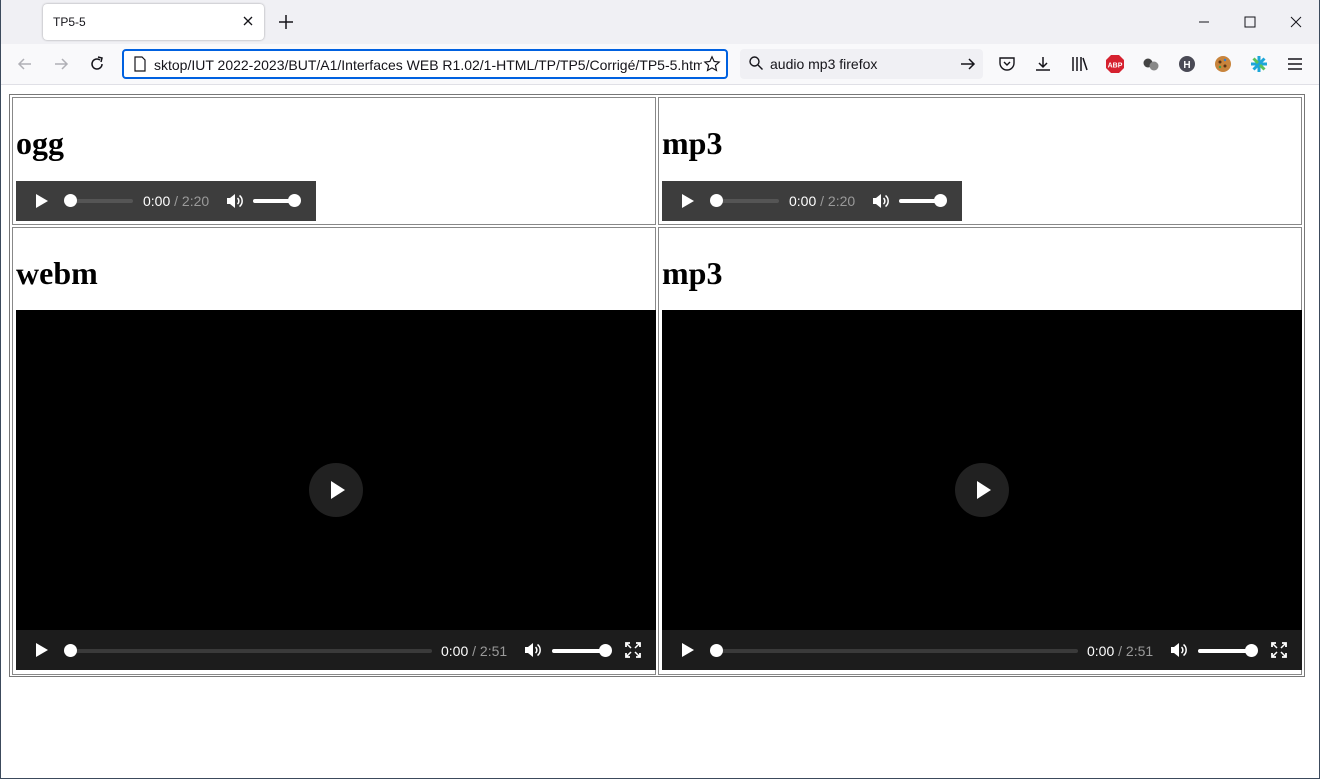 The width and height of the screenshot is (1320, 779). I want to click on tab-strip: TP5-5, so click(660, 22).